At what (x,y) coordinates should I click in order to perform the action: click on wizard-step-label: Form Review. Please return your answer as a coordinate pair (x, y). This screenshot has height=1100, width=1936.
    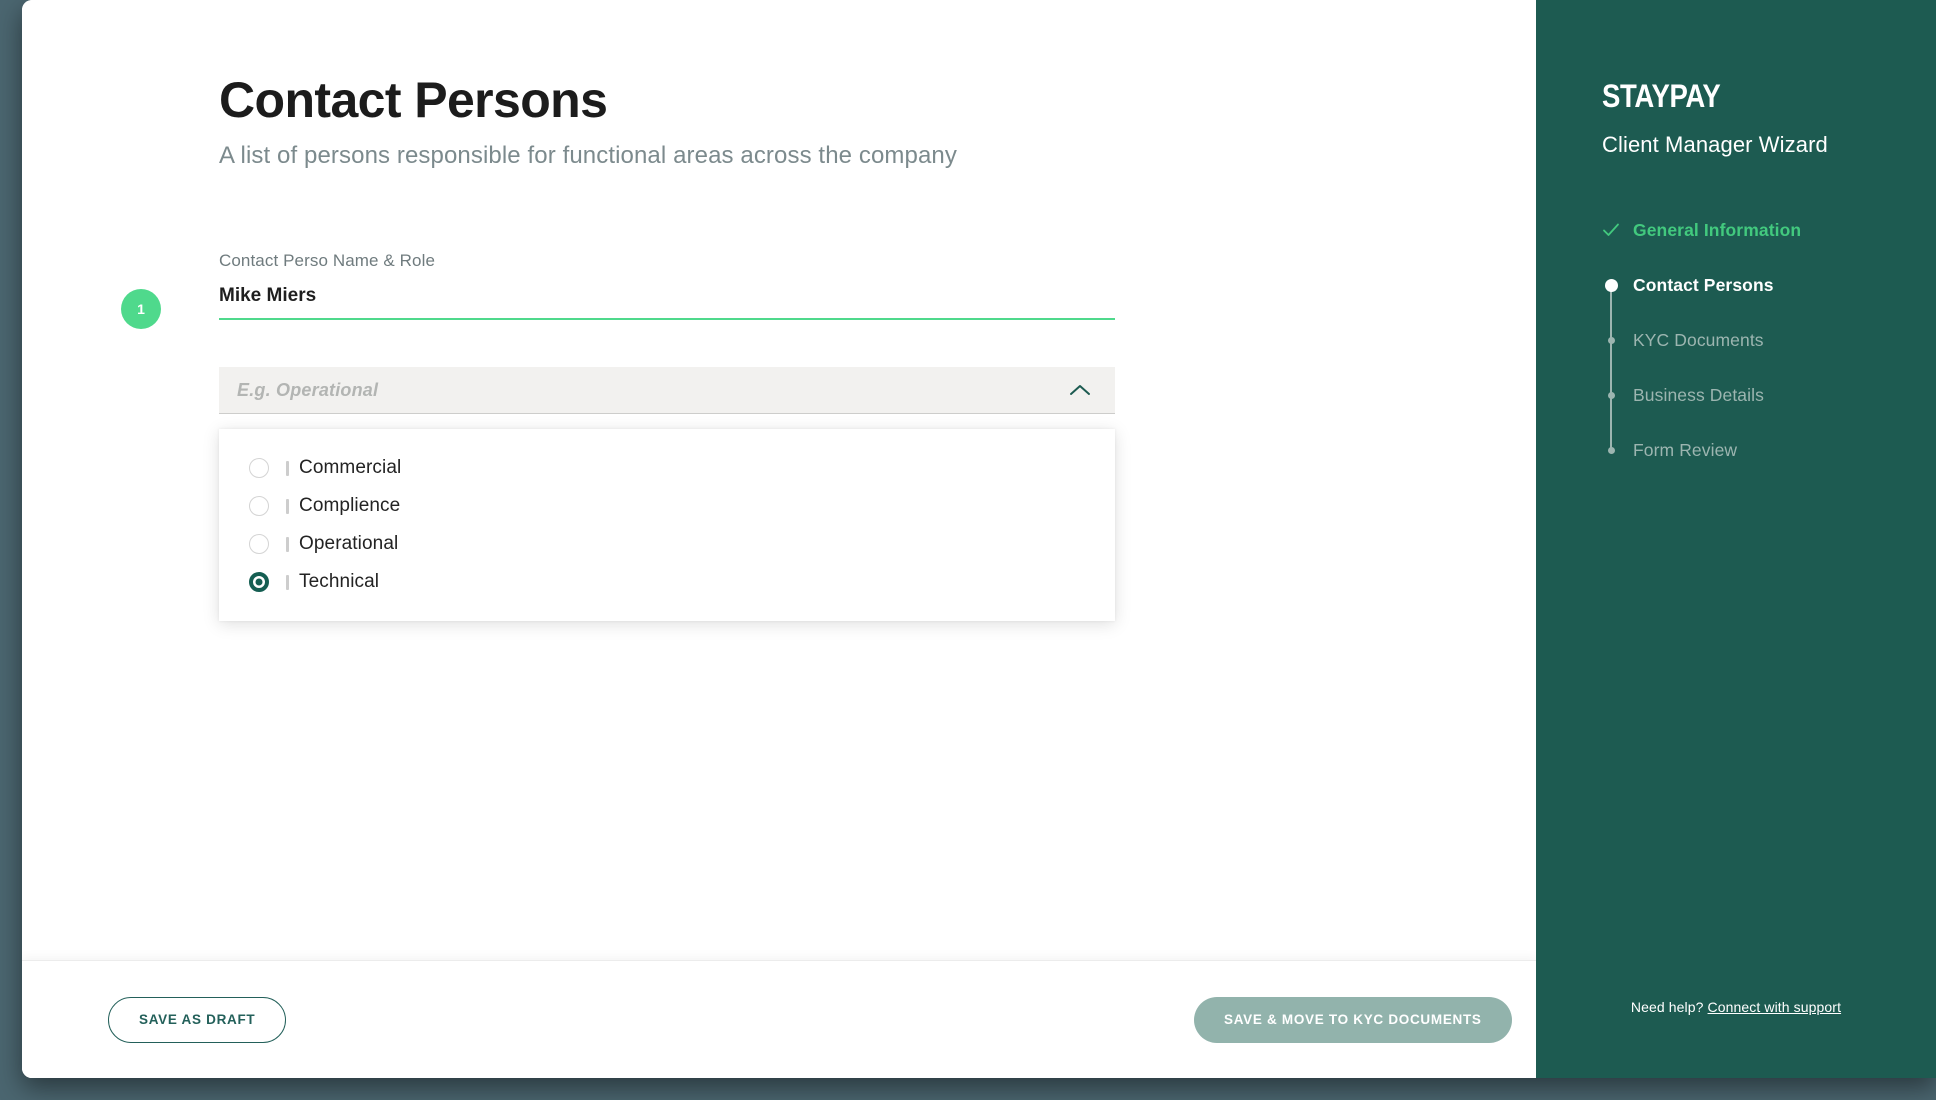
    Looking at the image, I should click on (1685, 449).